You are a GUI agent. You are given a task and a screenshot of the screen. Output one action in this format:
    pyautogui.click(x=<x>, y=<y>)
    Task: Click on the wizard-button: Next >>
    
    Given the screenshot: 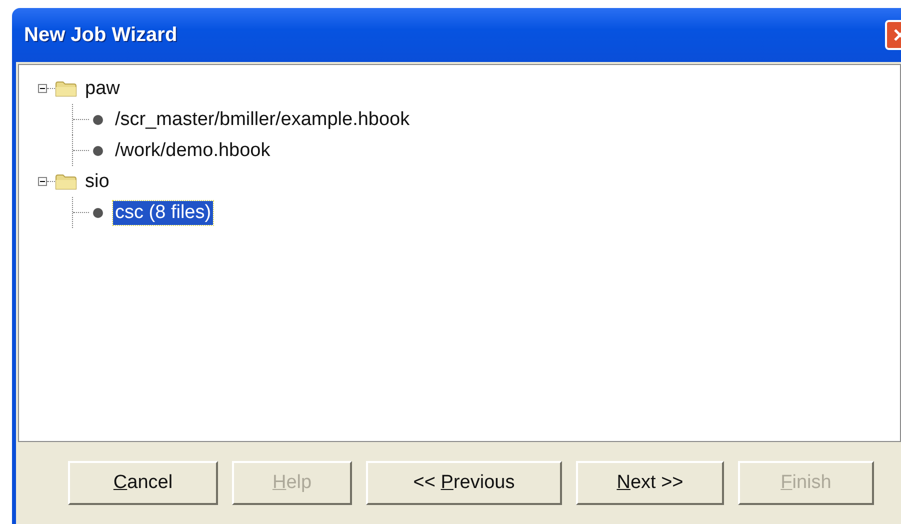 What is the action you would take?
    pyautogui.click(x=650, y=483)
    